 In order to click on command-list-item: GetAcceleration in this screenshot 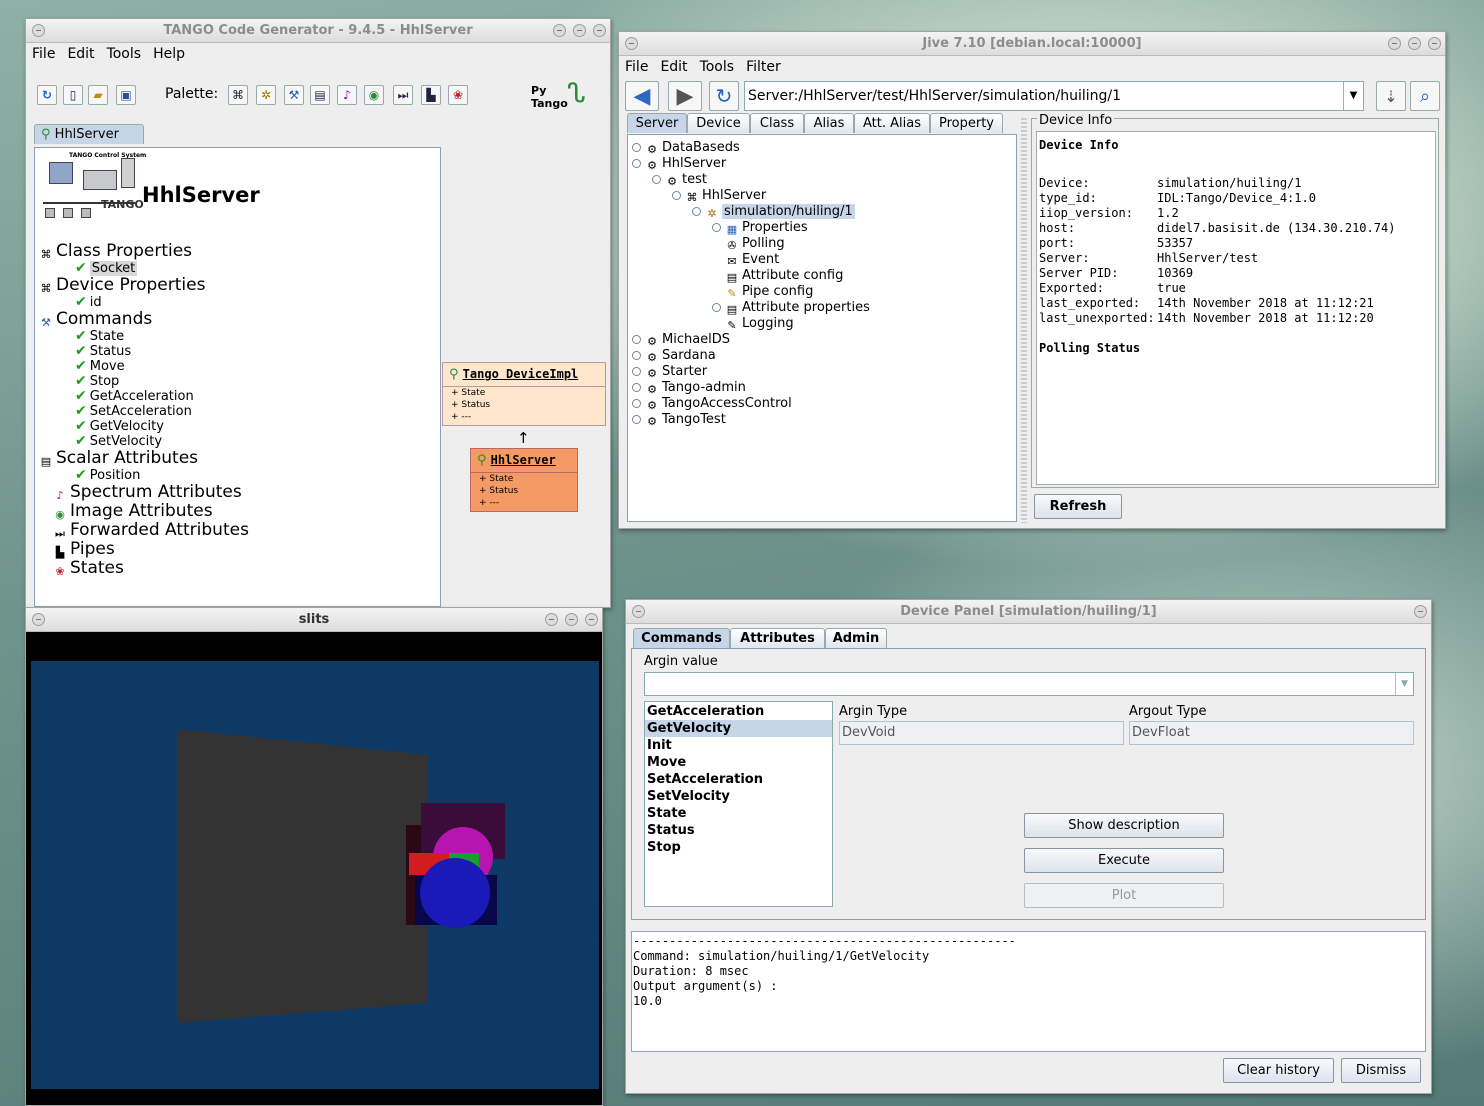, I will do `click(738, 711)`.